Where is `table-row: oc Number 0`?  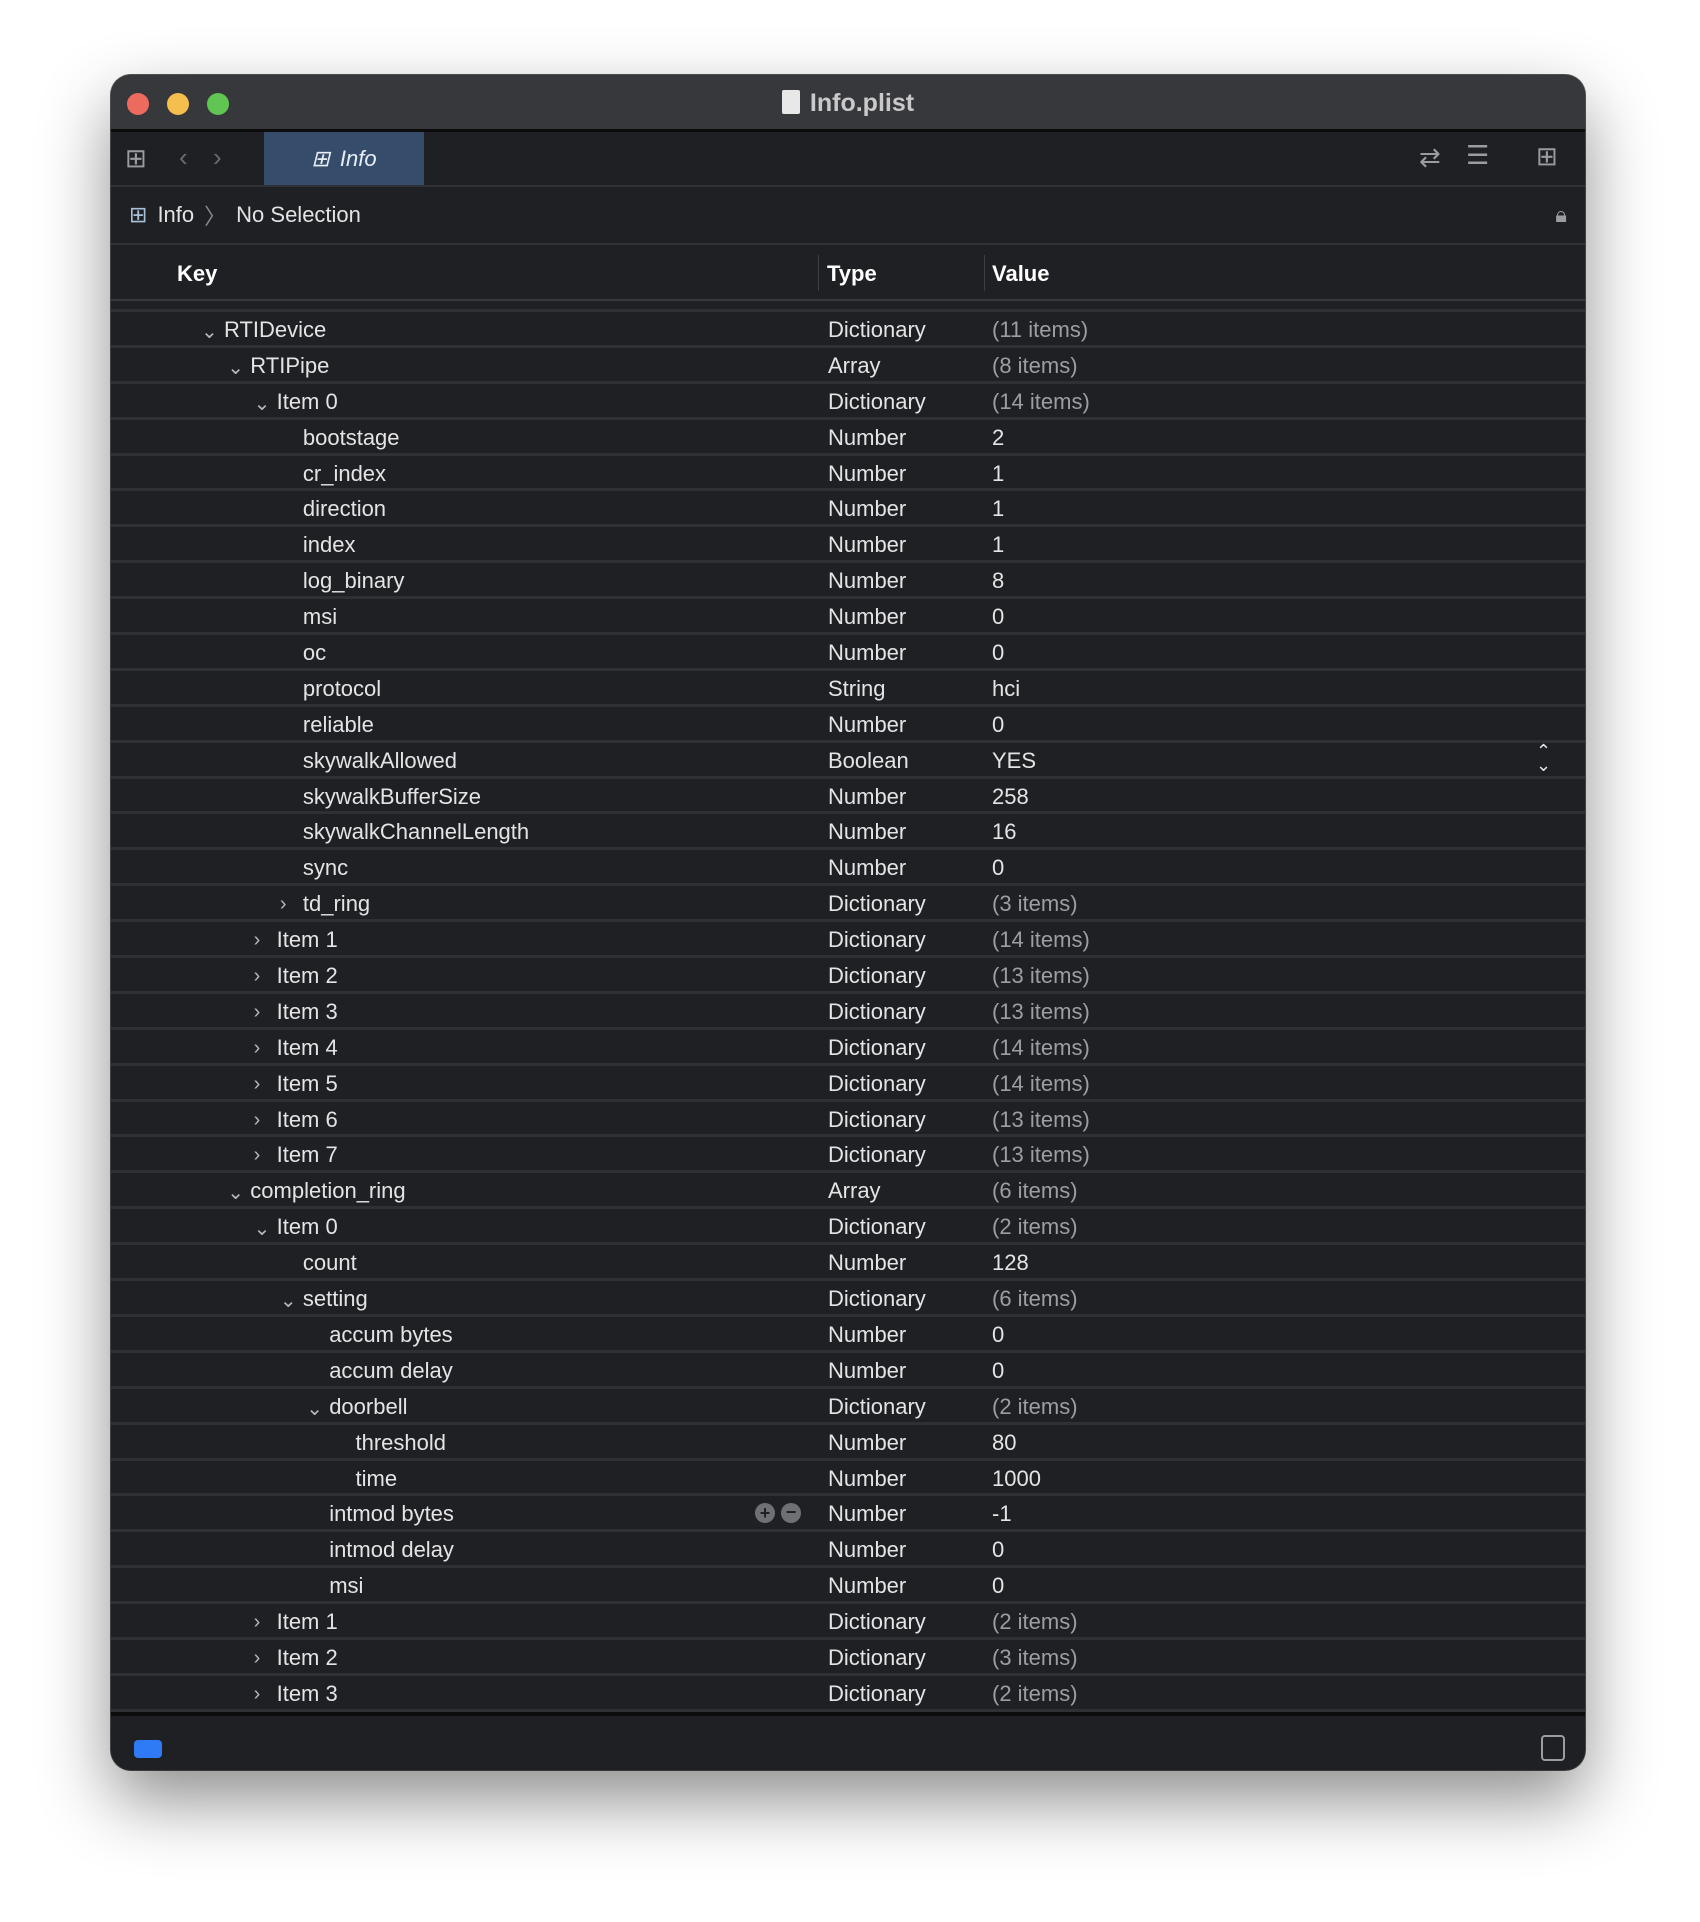 table-row: oc Number 0 is located at coordinates (848, 653).